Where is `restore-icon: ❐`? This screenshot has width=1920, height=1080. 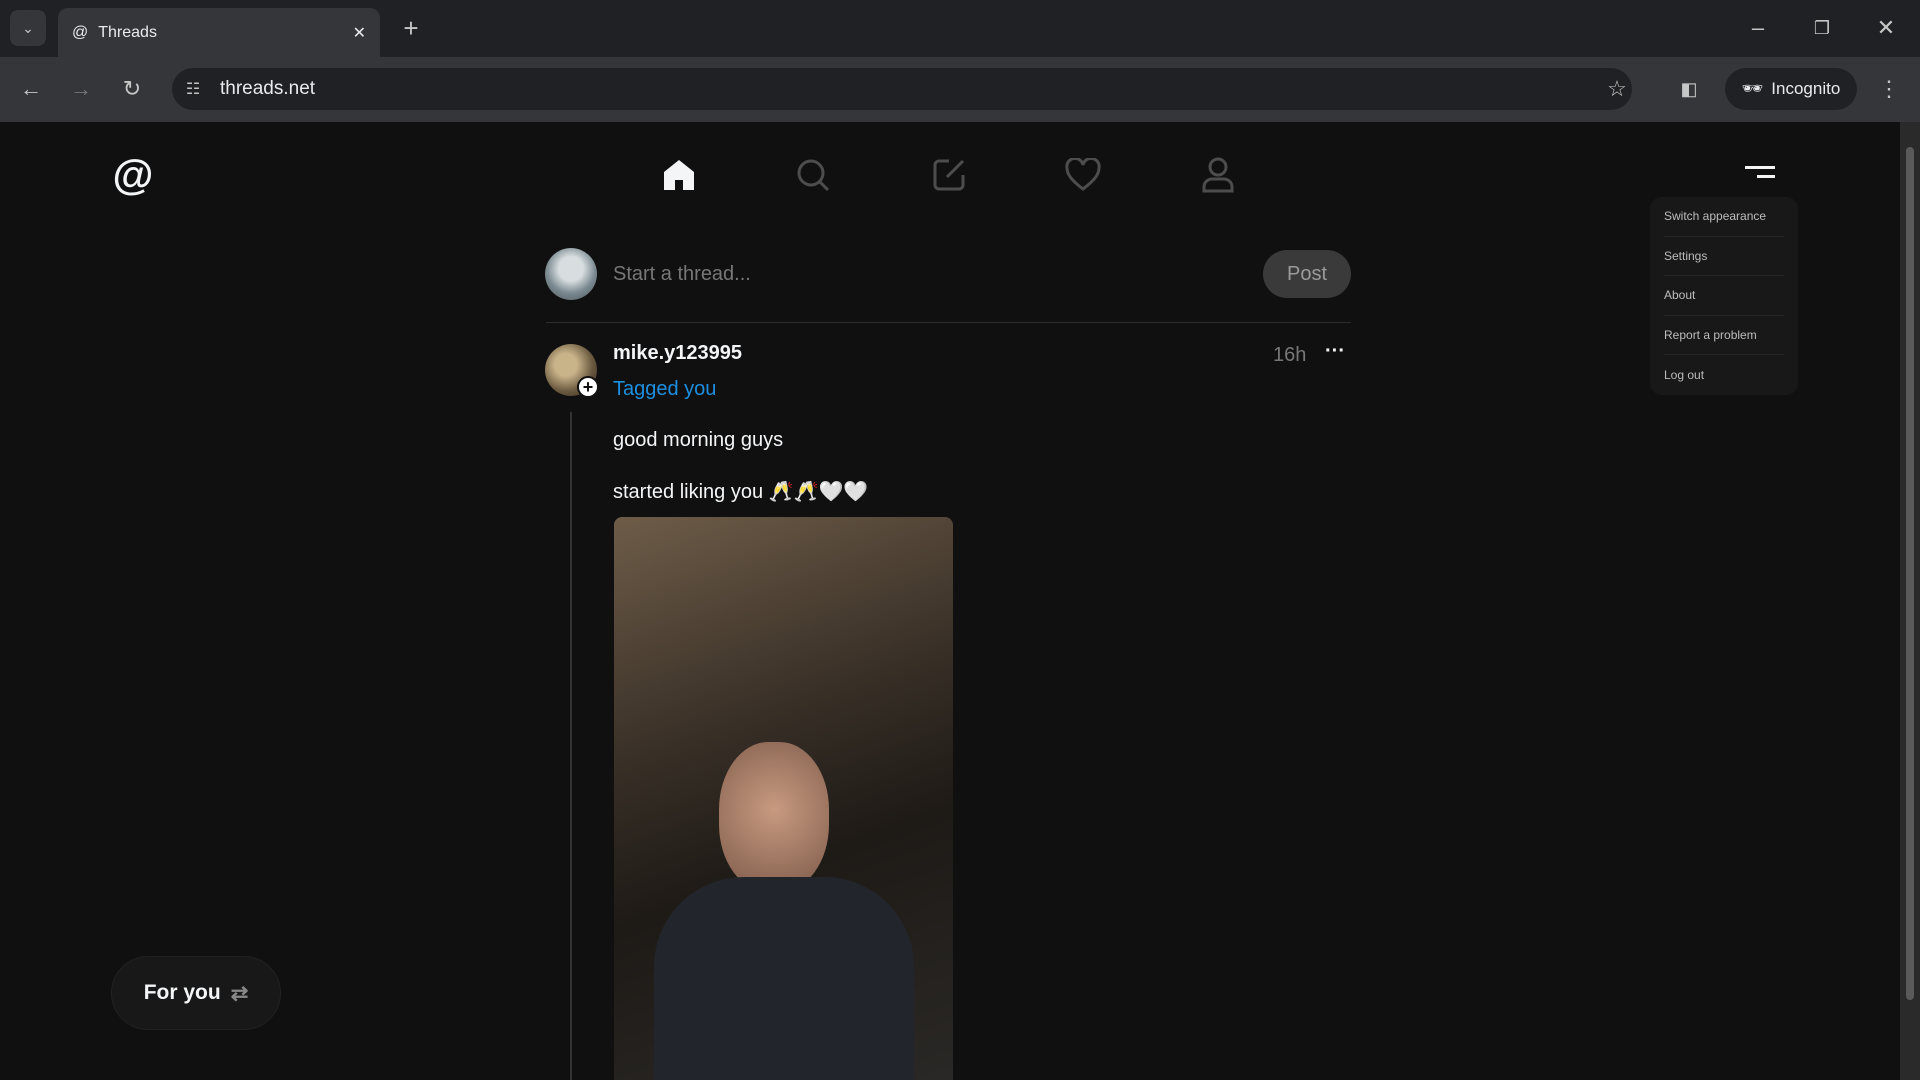
restore-icon: ❐ is located at coordinates (1822, 28).